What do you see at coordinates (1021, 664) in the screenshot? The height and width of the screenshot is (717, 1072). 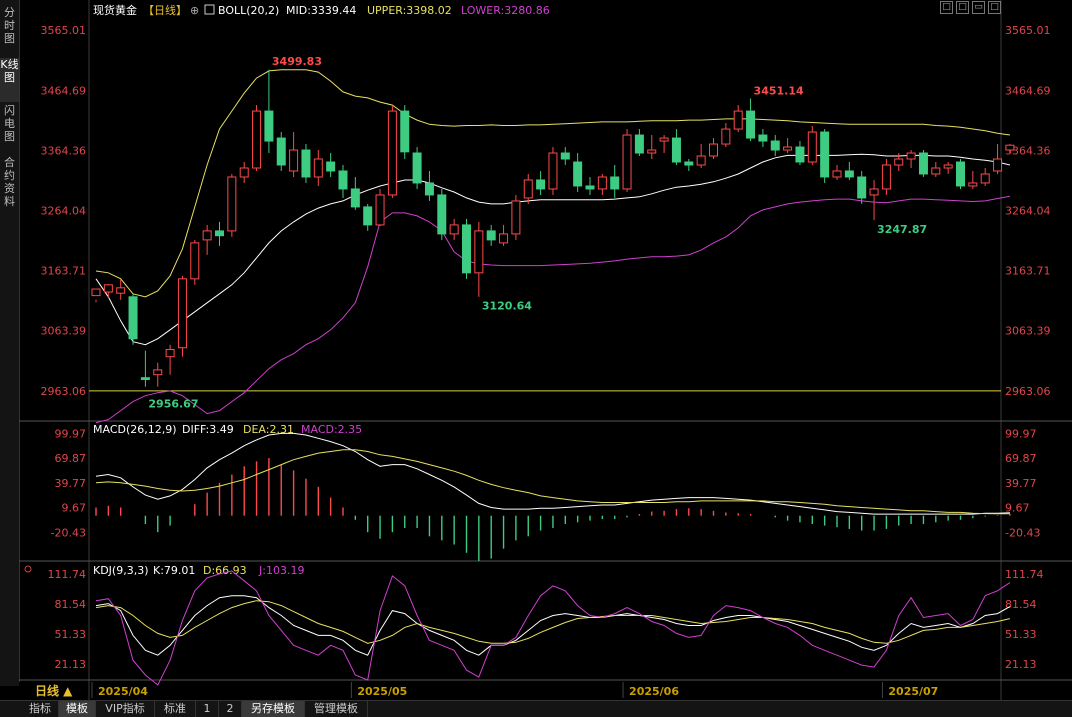 I see `kdj-tick-label-right: 21.13` at bounding box center [1021, 664].